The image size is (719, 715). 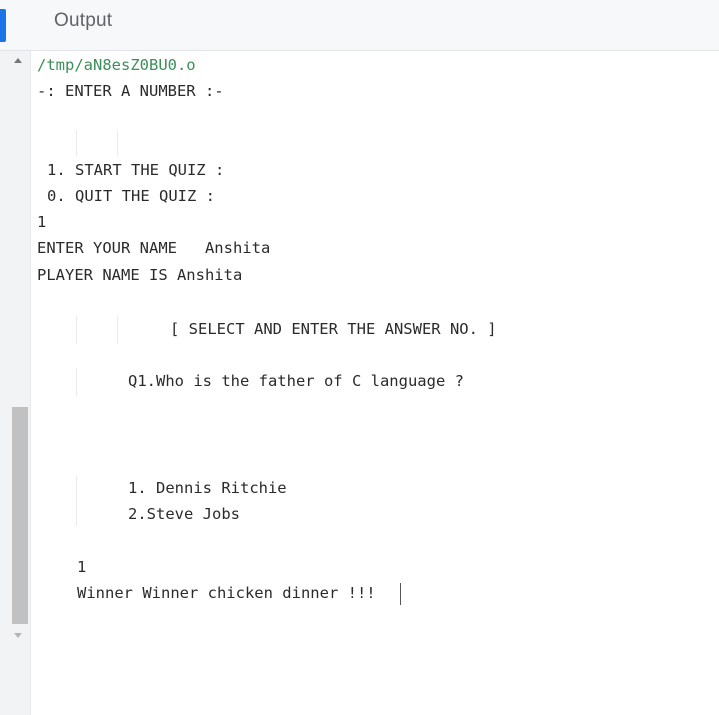 I want to click on scrollbar-thumb, so click(x=20, y=515).